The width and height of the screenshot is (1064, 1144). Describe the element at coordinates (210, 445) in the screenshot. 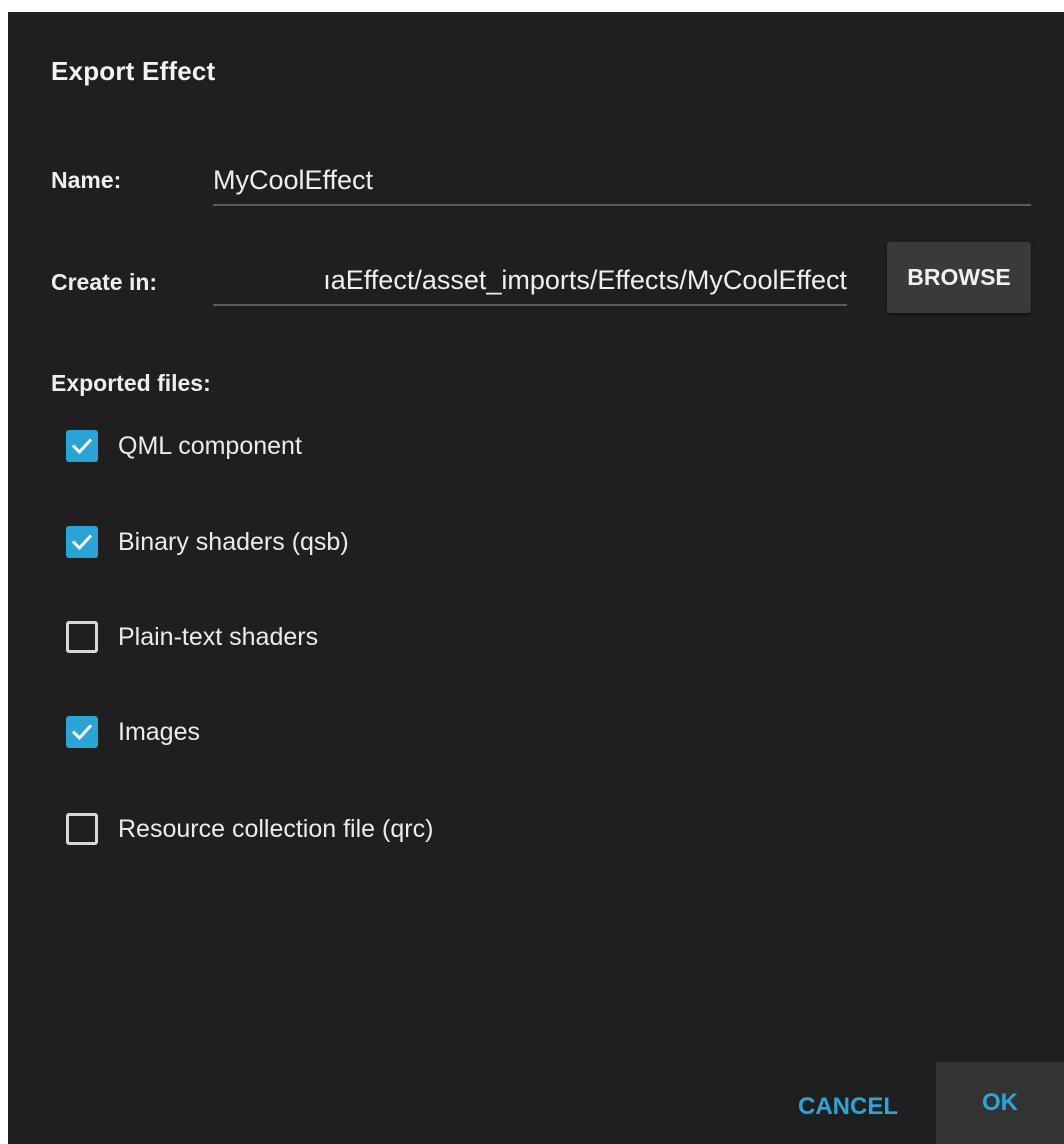

I see `qml-component-label: QML component` at that location.